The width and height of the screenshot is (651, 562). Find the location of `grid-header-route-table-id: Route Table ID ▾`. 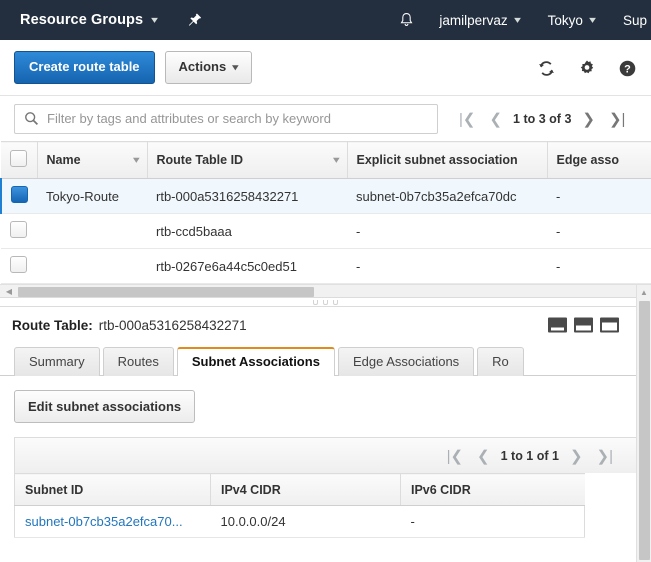

grid-header-route-table-id: Route Table ID ▾ is located at coordinates (247, 160).